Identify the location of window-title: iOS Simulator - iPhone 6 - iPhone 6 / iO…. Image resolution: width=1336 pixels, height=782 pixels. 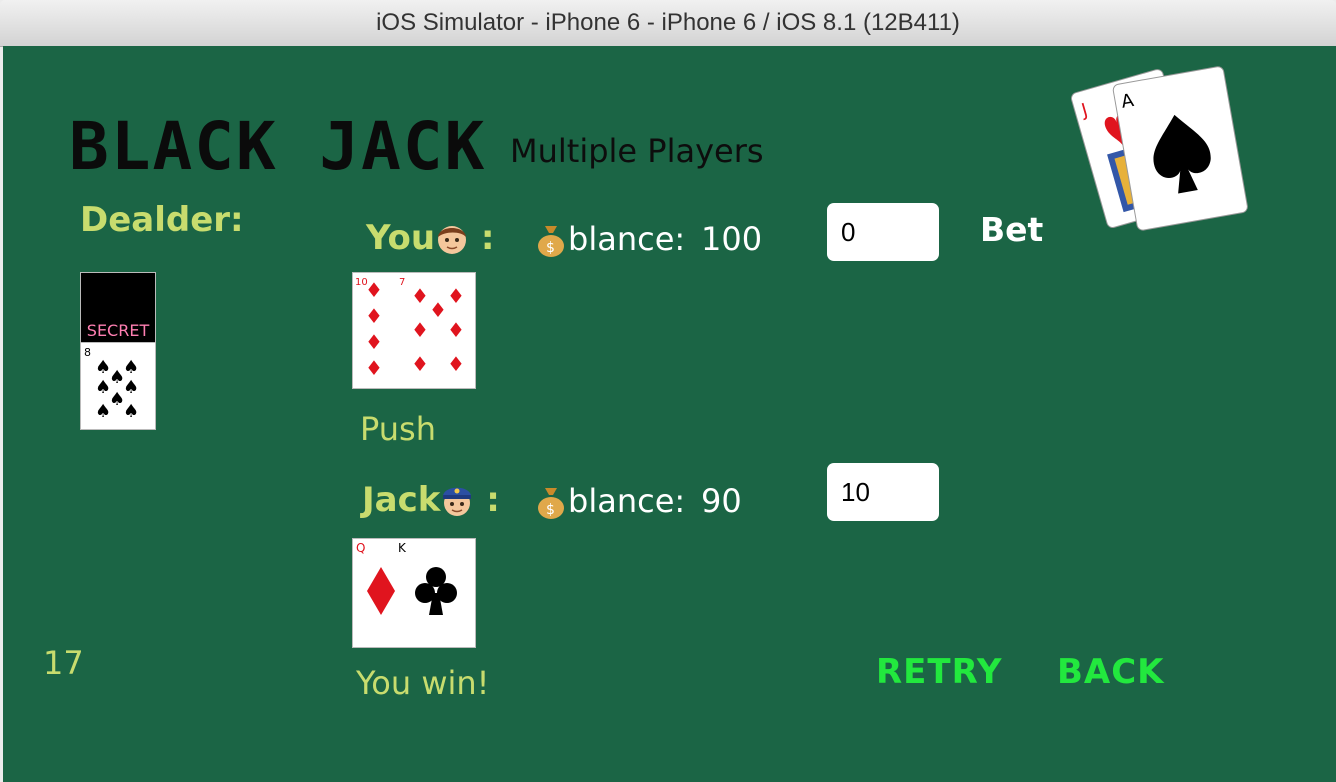
(668, 22).